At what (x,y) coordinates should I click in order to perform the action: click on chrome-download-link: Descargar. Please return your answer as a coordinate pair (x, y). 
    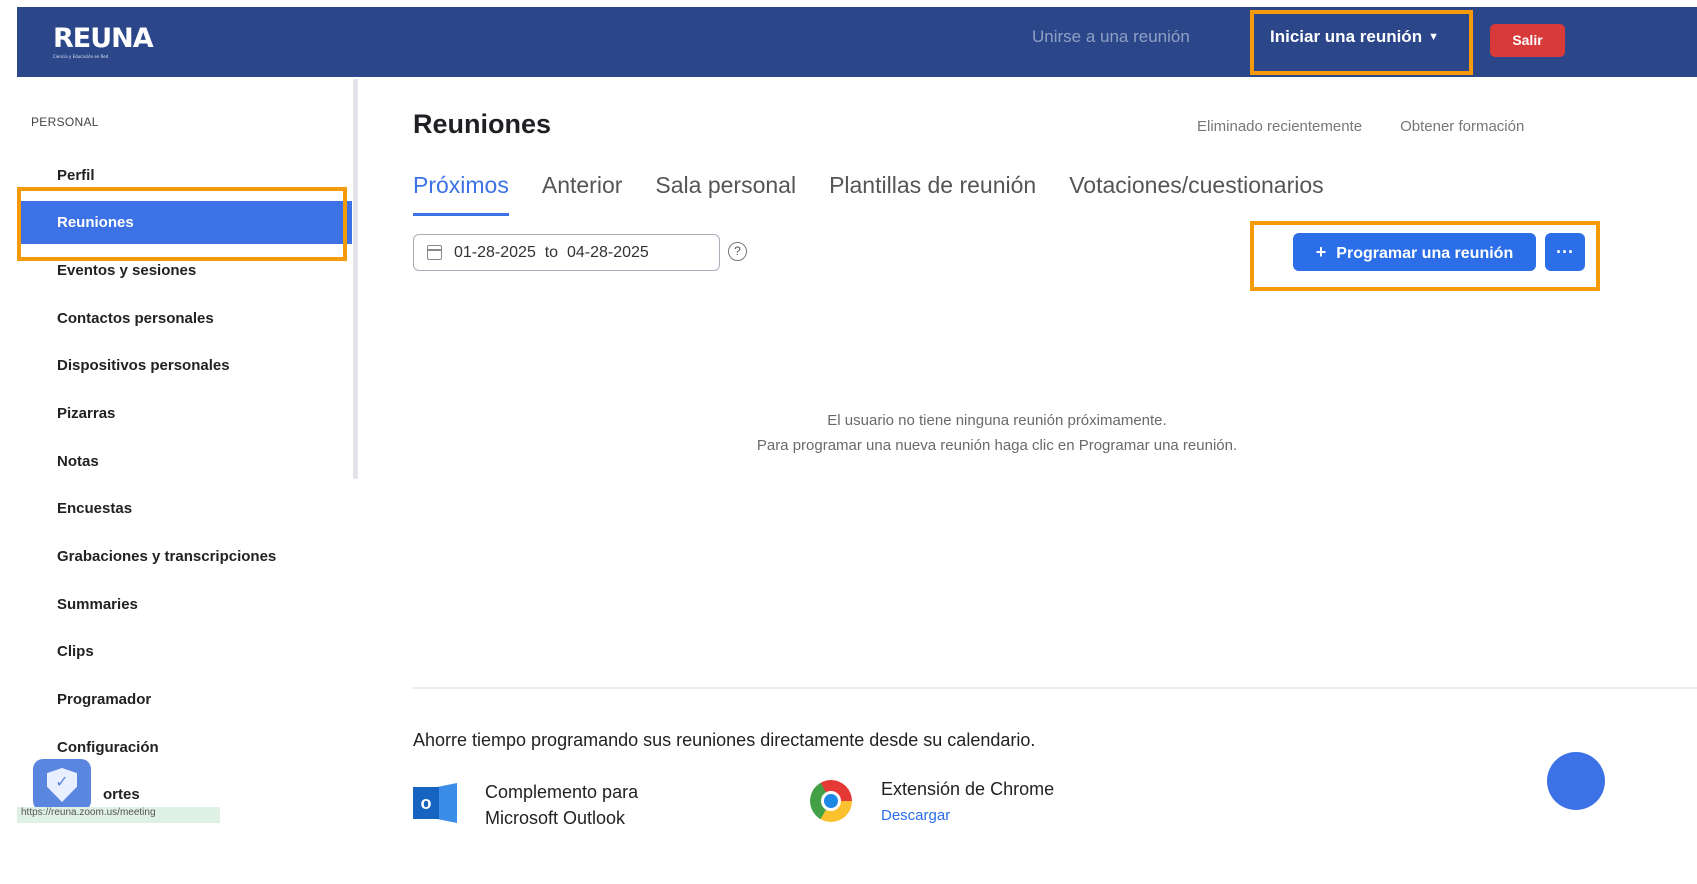
    Looking at the image, I should click on (915, 815).